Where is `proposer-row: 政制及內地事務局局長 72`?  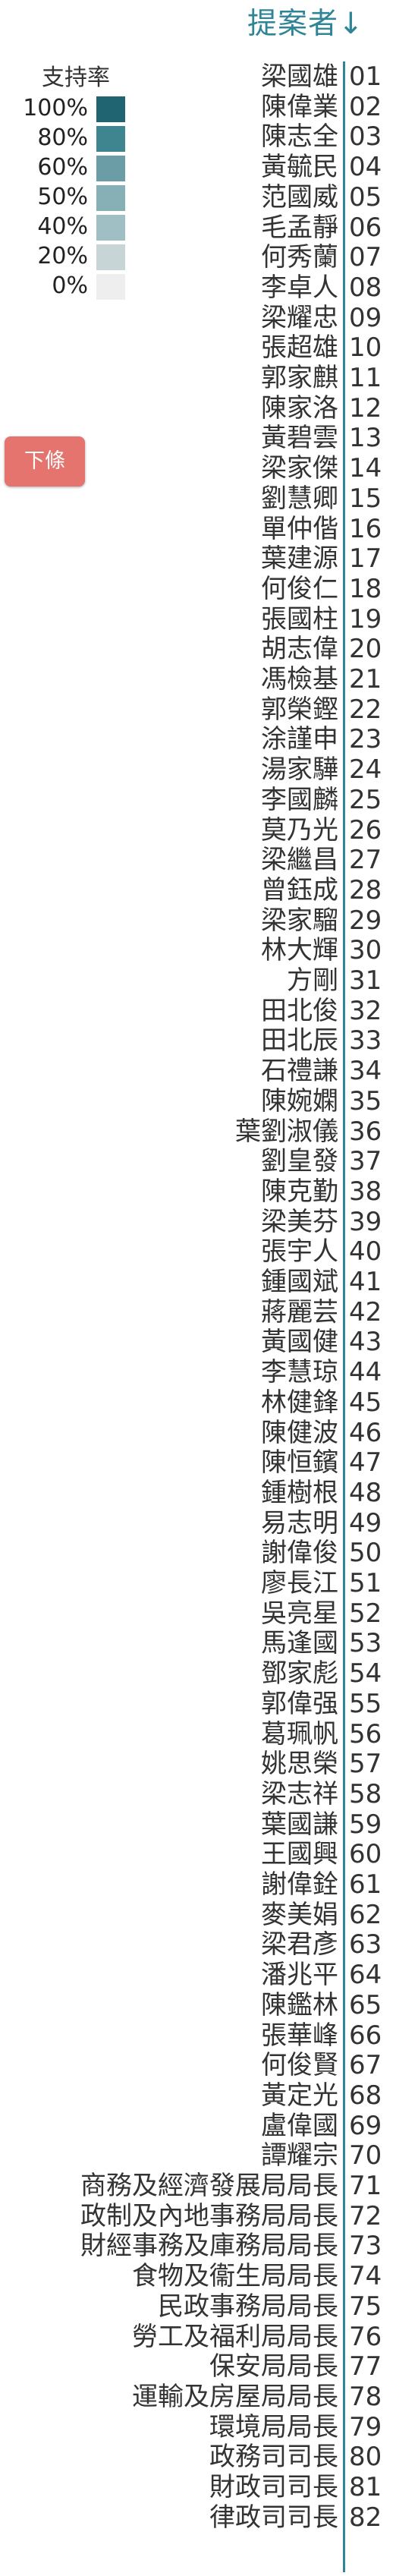 proposer-row: 政制及內地事務局局長 72 is located at coordinates (198, 2216).